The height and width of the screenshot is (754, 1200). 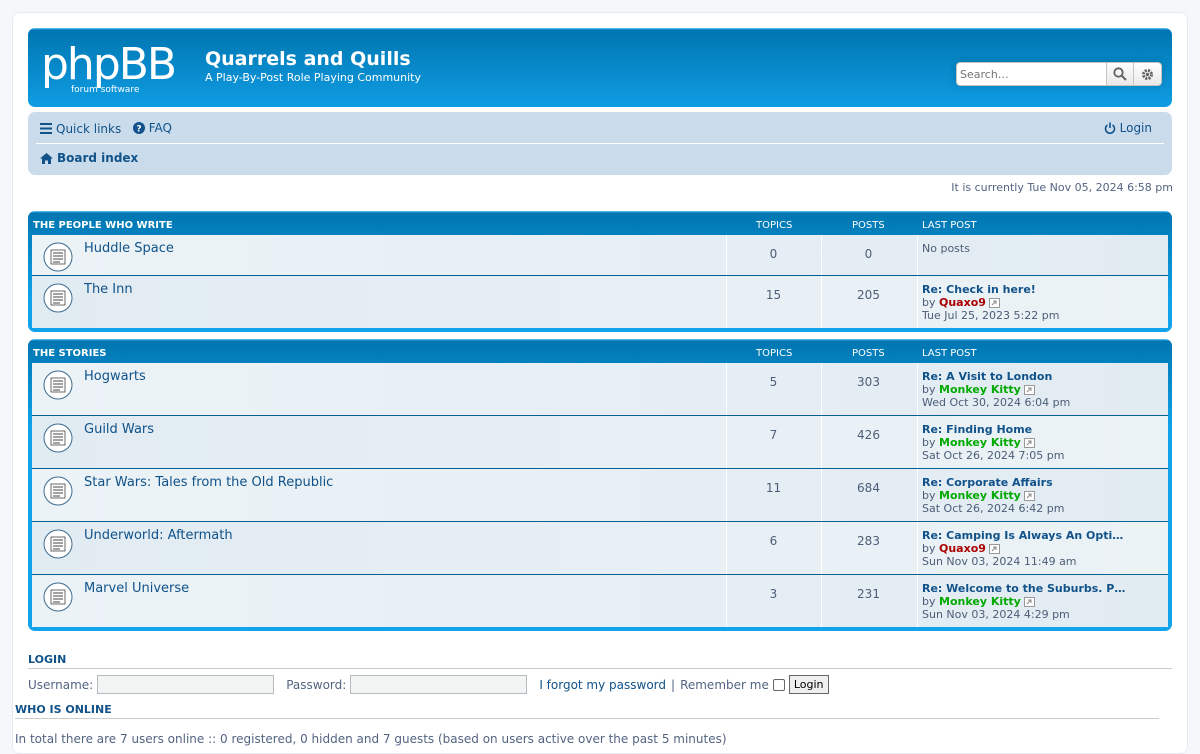 I want to click on quick-links-menu: Quick links, so click(x=80, y=129).